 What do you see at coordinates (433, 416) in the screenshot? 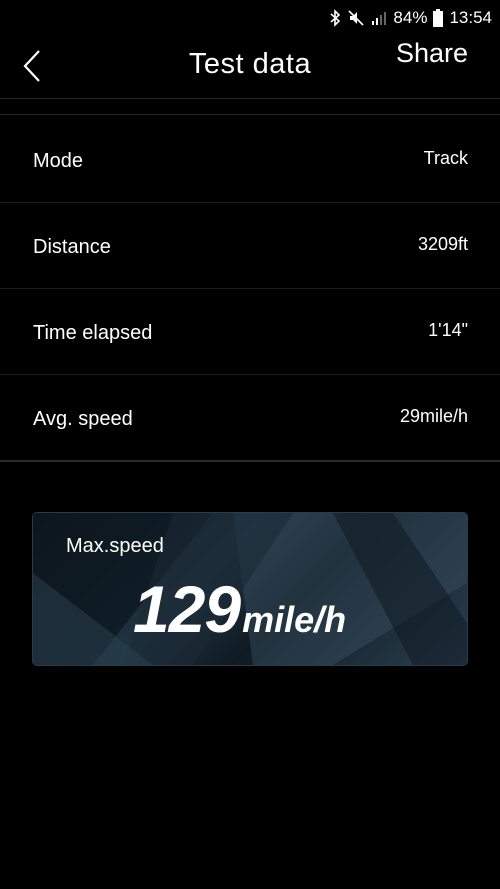
I see `avg-speed-value: 29mile/h` at bounding box center [433, 416].